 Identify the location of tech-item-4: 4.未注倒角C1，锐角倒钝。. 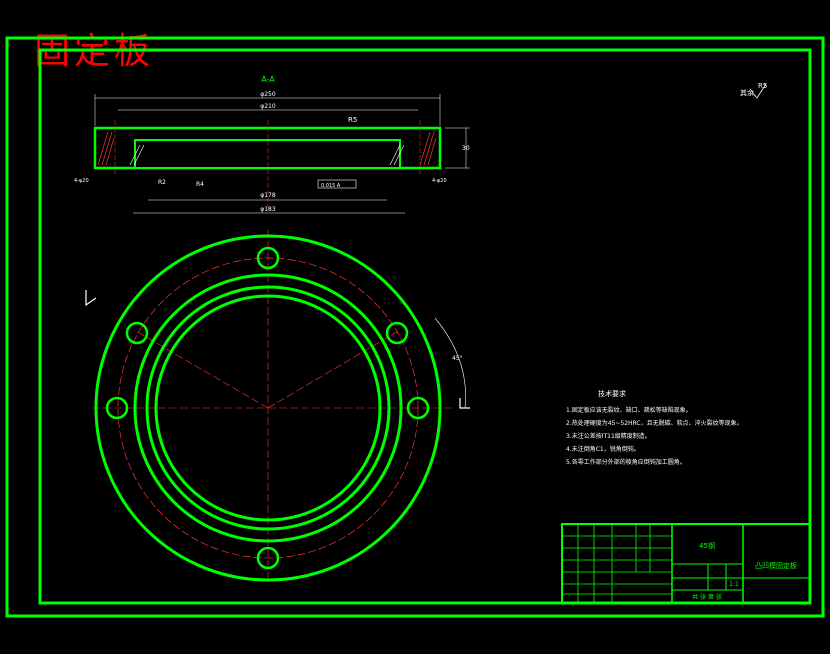
(603, 449).